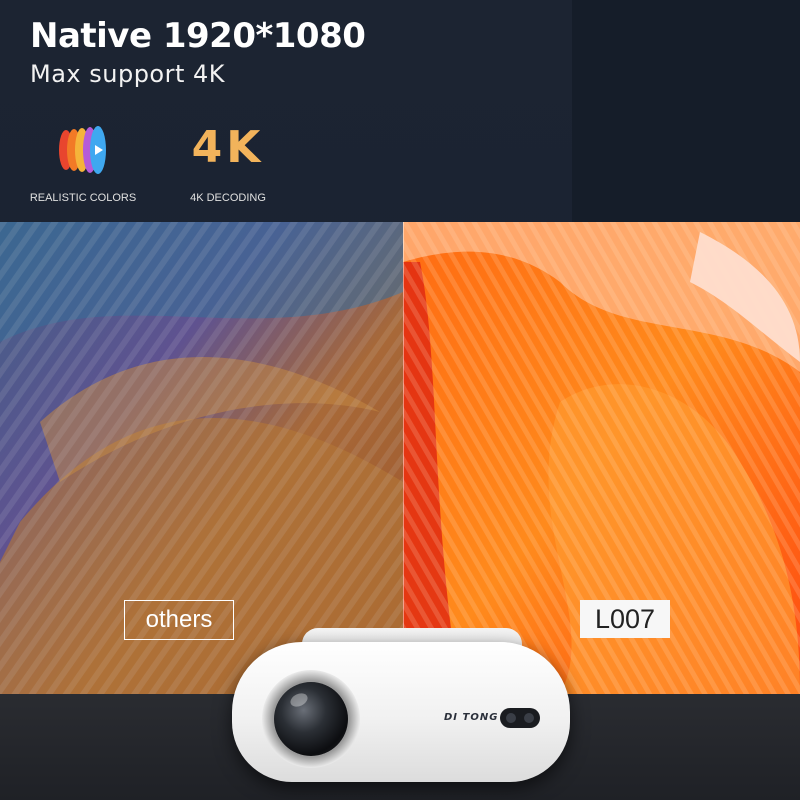 Image resolution: width=800 pixels, height=800 pixels. What do you see at coordinates (625, 619) in the screenshot?
I see `l007-label: L007` at bounding box center [625, 619].